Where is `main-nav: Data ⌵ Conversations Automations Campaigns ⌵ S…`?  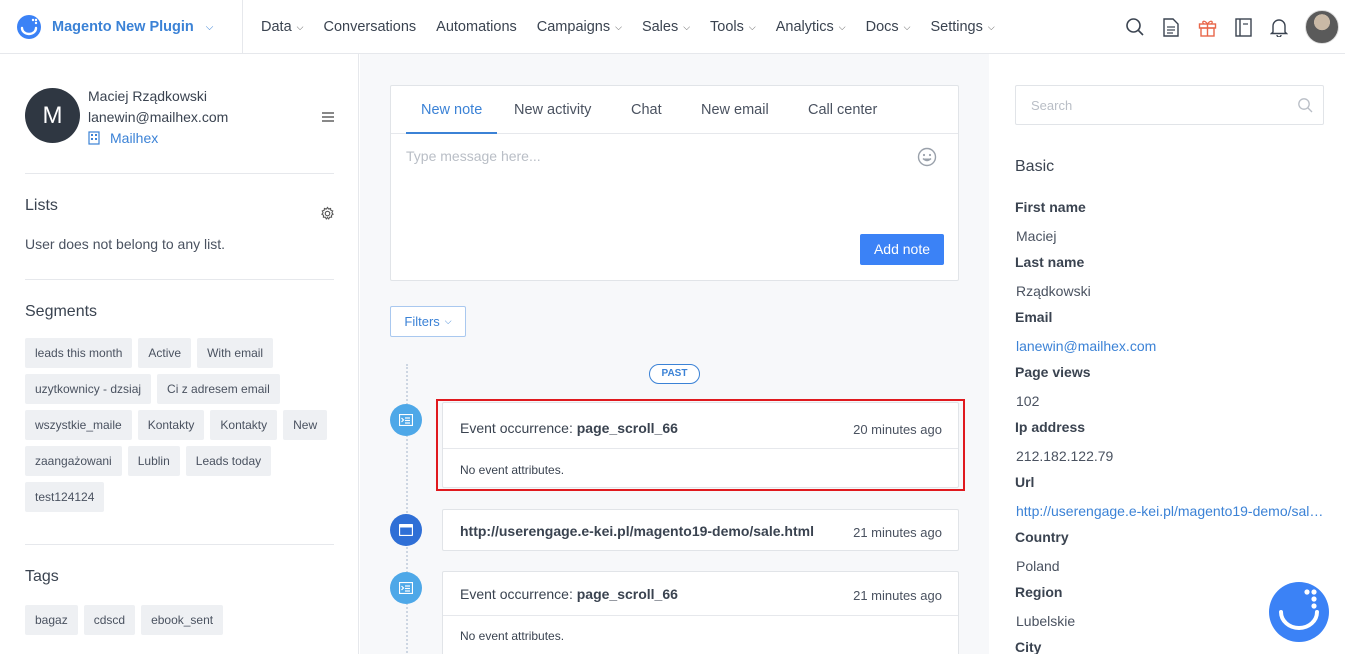
main-nav: Data ⌵ Conversations Automations Campaigns ⌵ S… is located at coordinates (638, 27).